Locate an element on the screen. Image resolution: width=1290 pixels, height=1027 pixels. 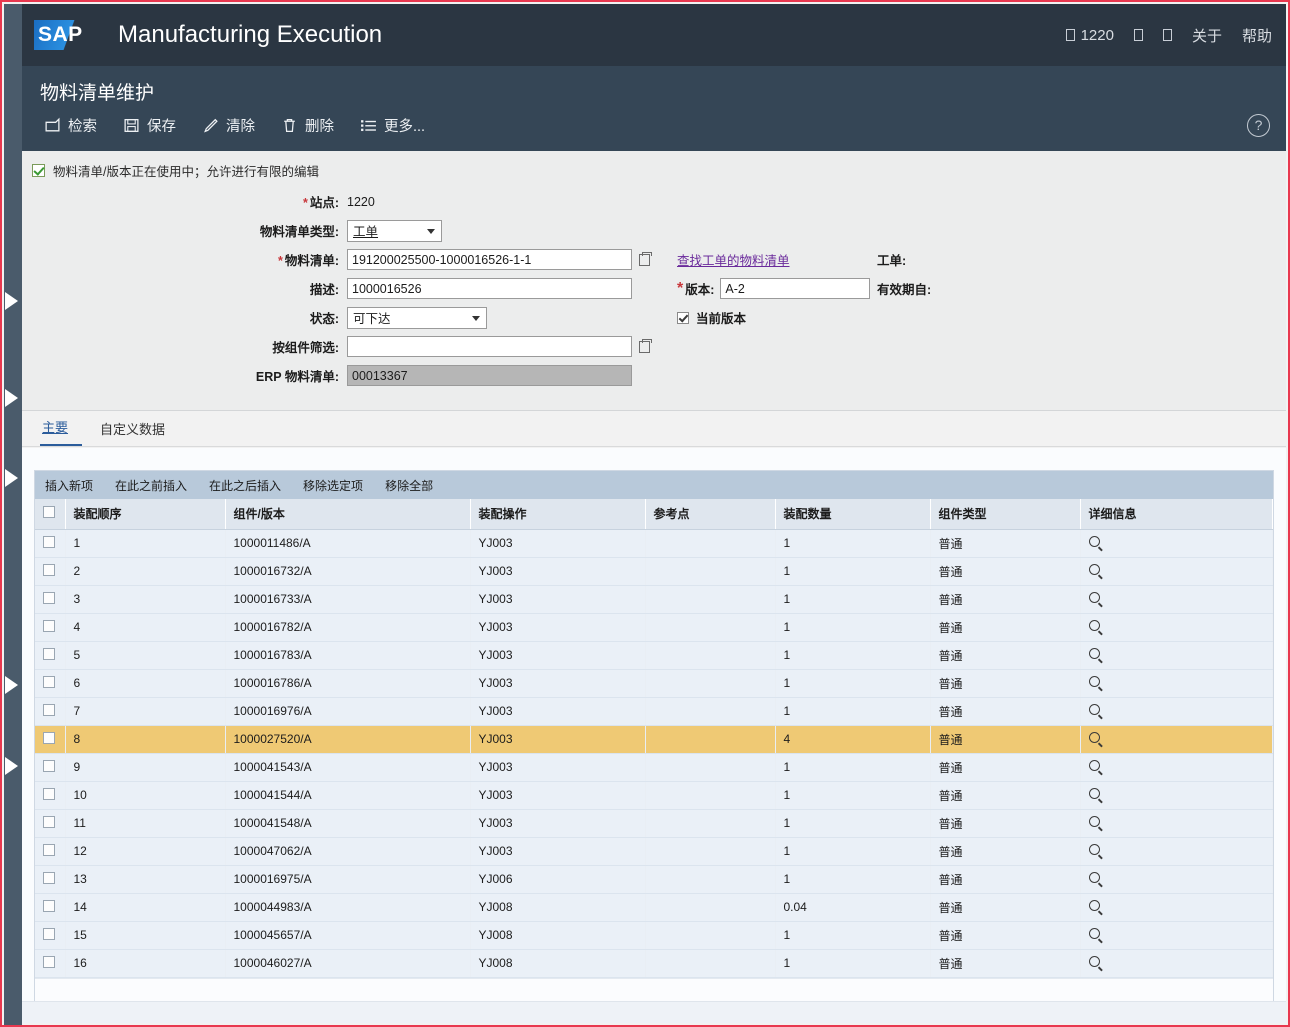
site-label-text: 站点: is located at coordinates (324, 203).